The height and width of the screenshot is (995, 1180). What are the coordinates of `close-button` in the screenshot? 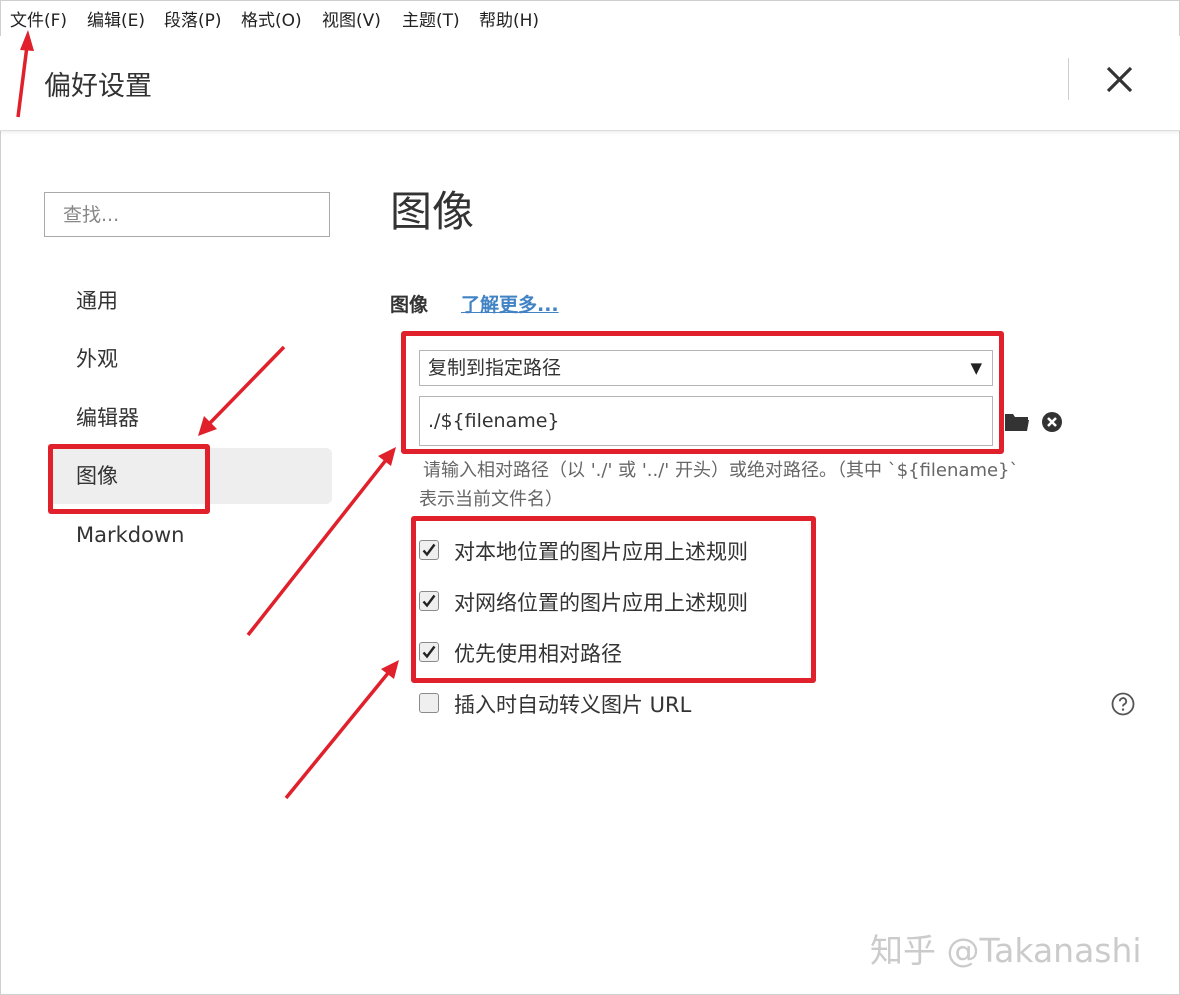 It's located at (1120, 80).